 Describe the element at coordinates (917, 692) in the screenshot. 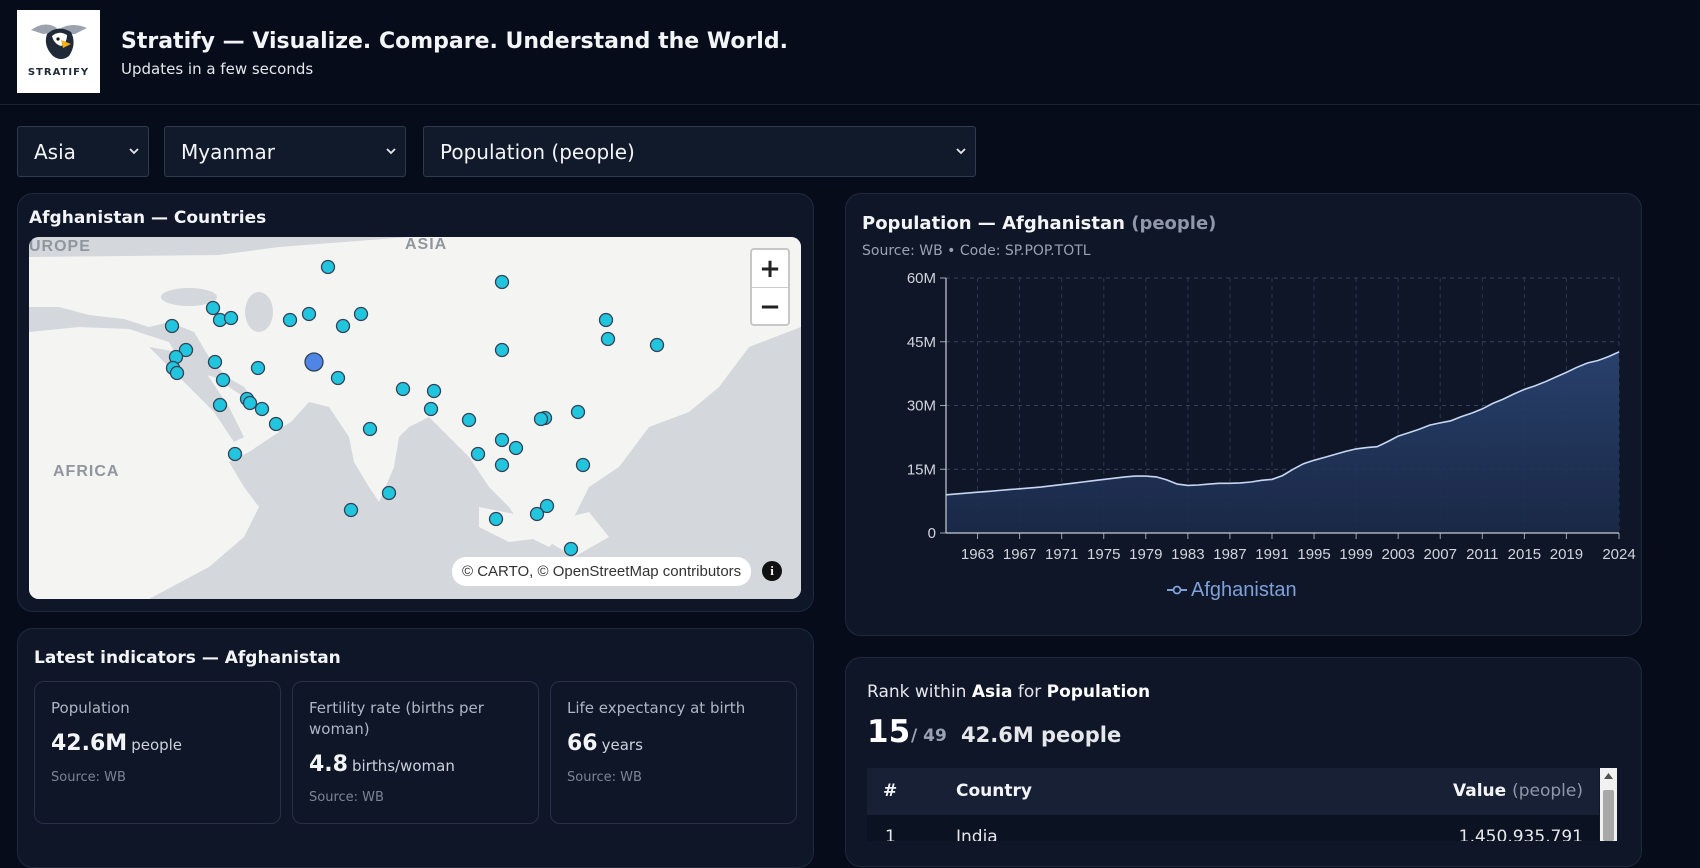

I see `rank-prefix: Rank within` at that location.